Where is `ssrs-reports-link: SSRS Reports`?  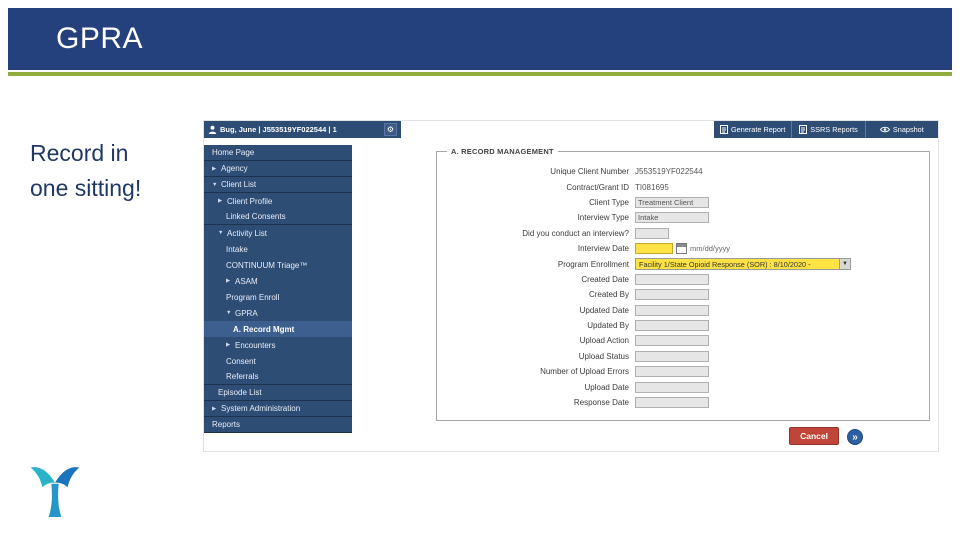 ssrs-reports-link: SSRS Reports is located at coordinates (827, 129).